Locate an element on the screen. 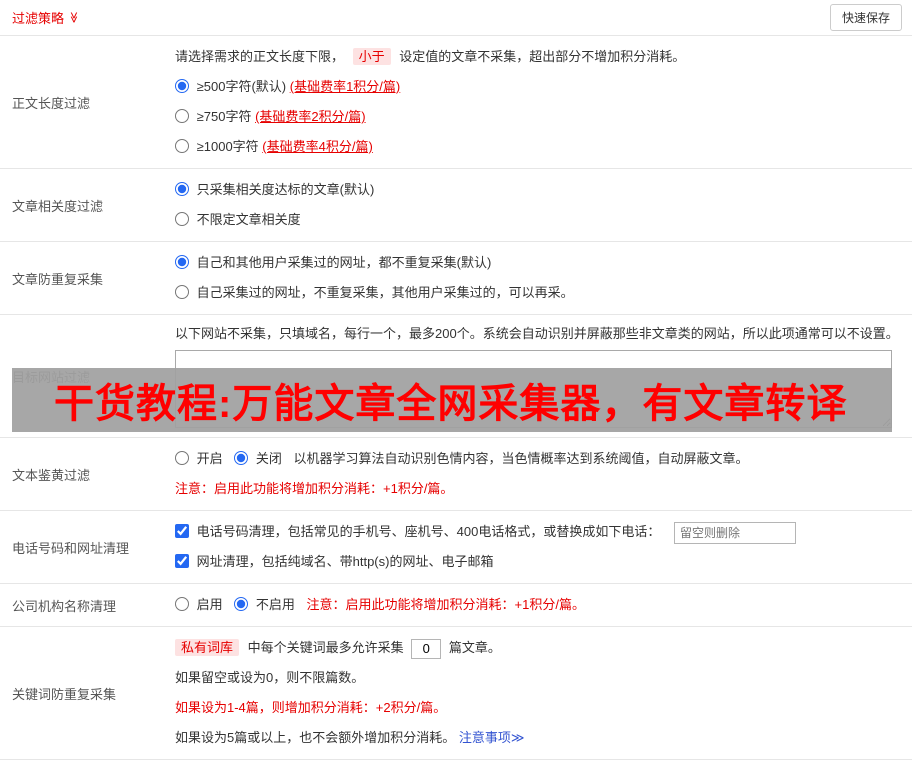 Image resolution: width=912 pixels, height=768 pixels. porn-filter-note: 注意：启用此功能将增加积分消耗：+1积分/篇。 is located at coordinates (314, 488).